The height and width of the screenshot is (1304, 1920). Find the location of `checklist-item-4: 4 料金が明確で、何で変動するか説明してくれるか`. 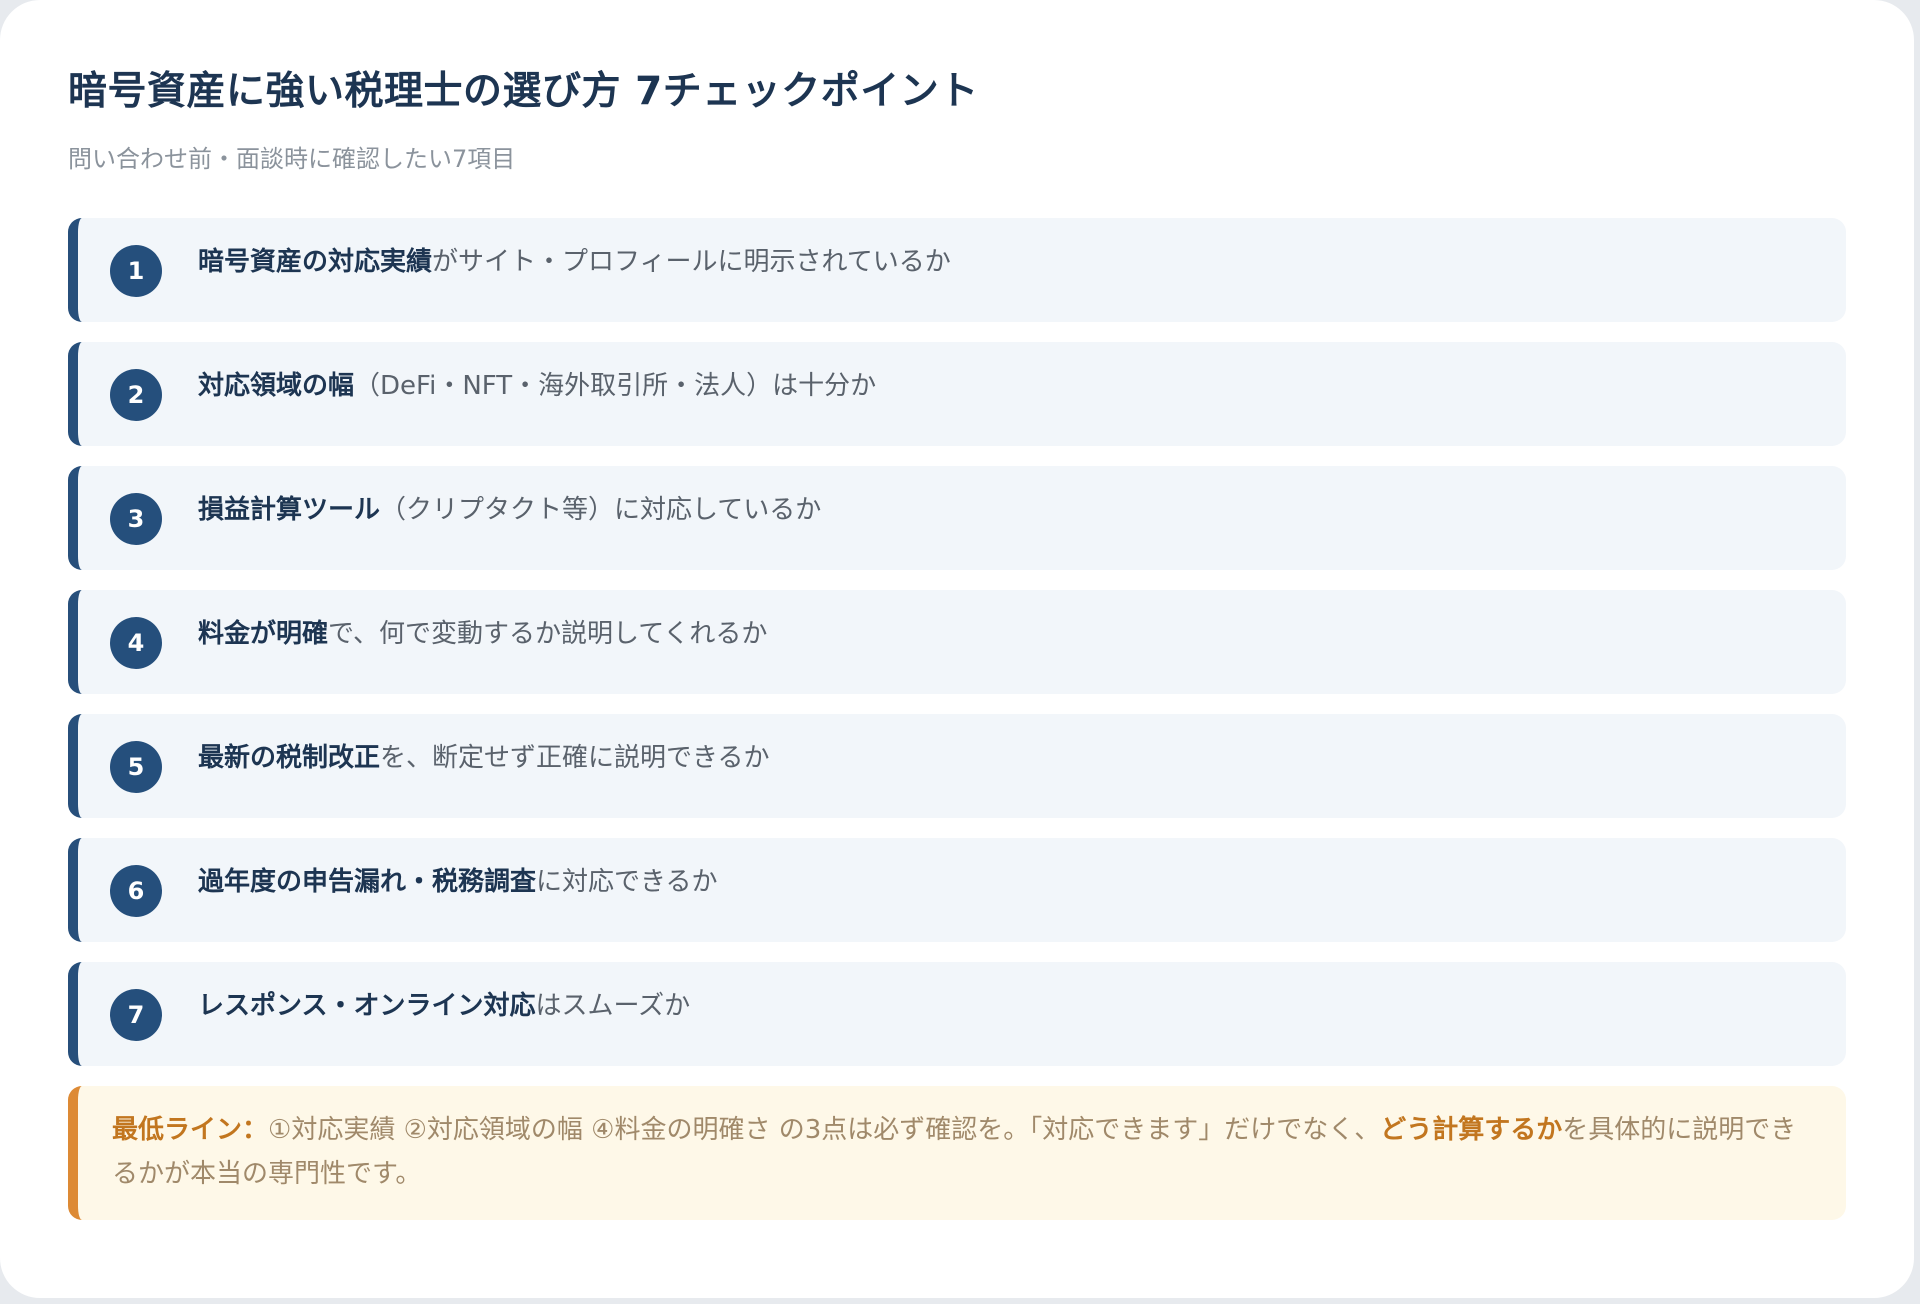

checklist-item-4: 4 料金が明確で、何で変動するか説明してくれるか is located at coordinates (957, 642).